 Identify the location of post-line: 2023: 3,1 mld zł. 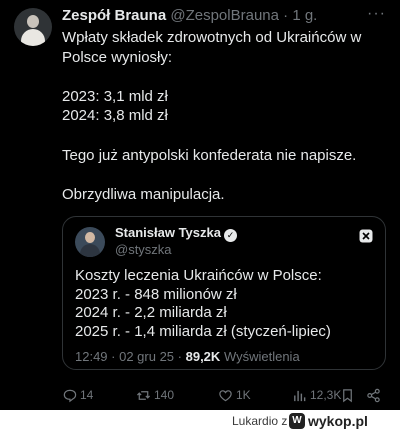
(115, 96).